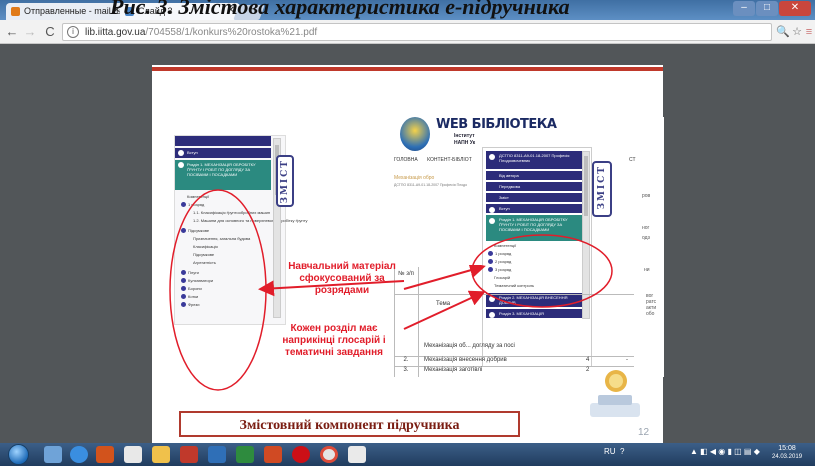 This screenshot has height=466, width=815. What do you see at coordinates (647, 270) in the screenshot?
I see `edge-text: ни` at bounding box center [647, 270].